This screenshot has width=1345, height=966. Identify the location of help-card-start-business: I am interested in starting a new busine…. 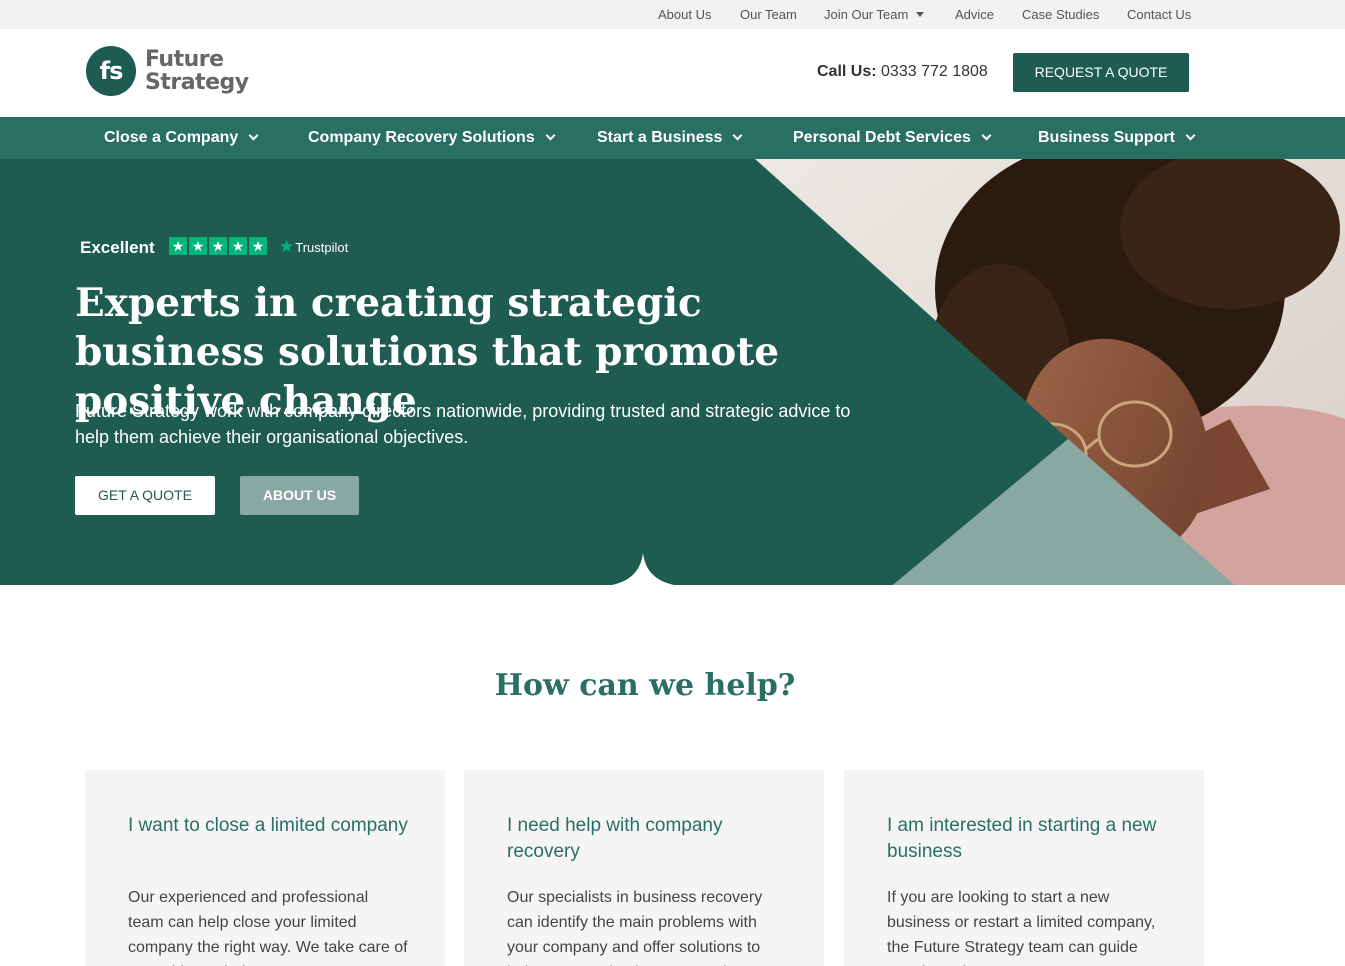
(1024, 868).